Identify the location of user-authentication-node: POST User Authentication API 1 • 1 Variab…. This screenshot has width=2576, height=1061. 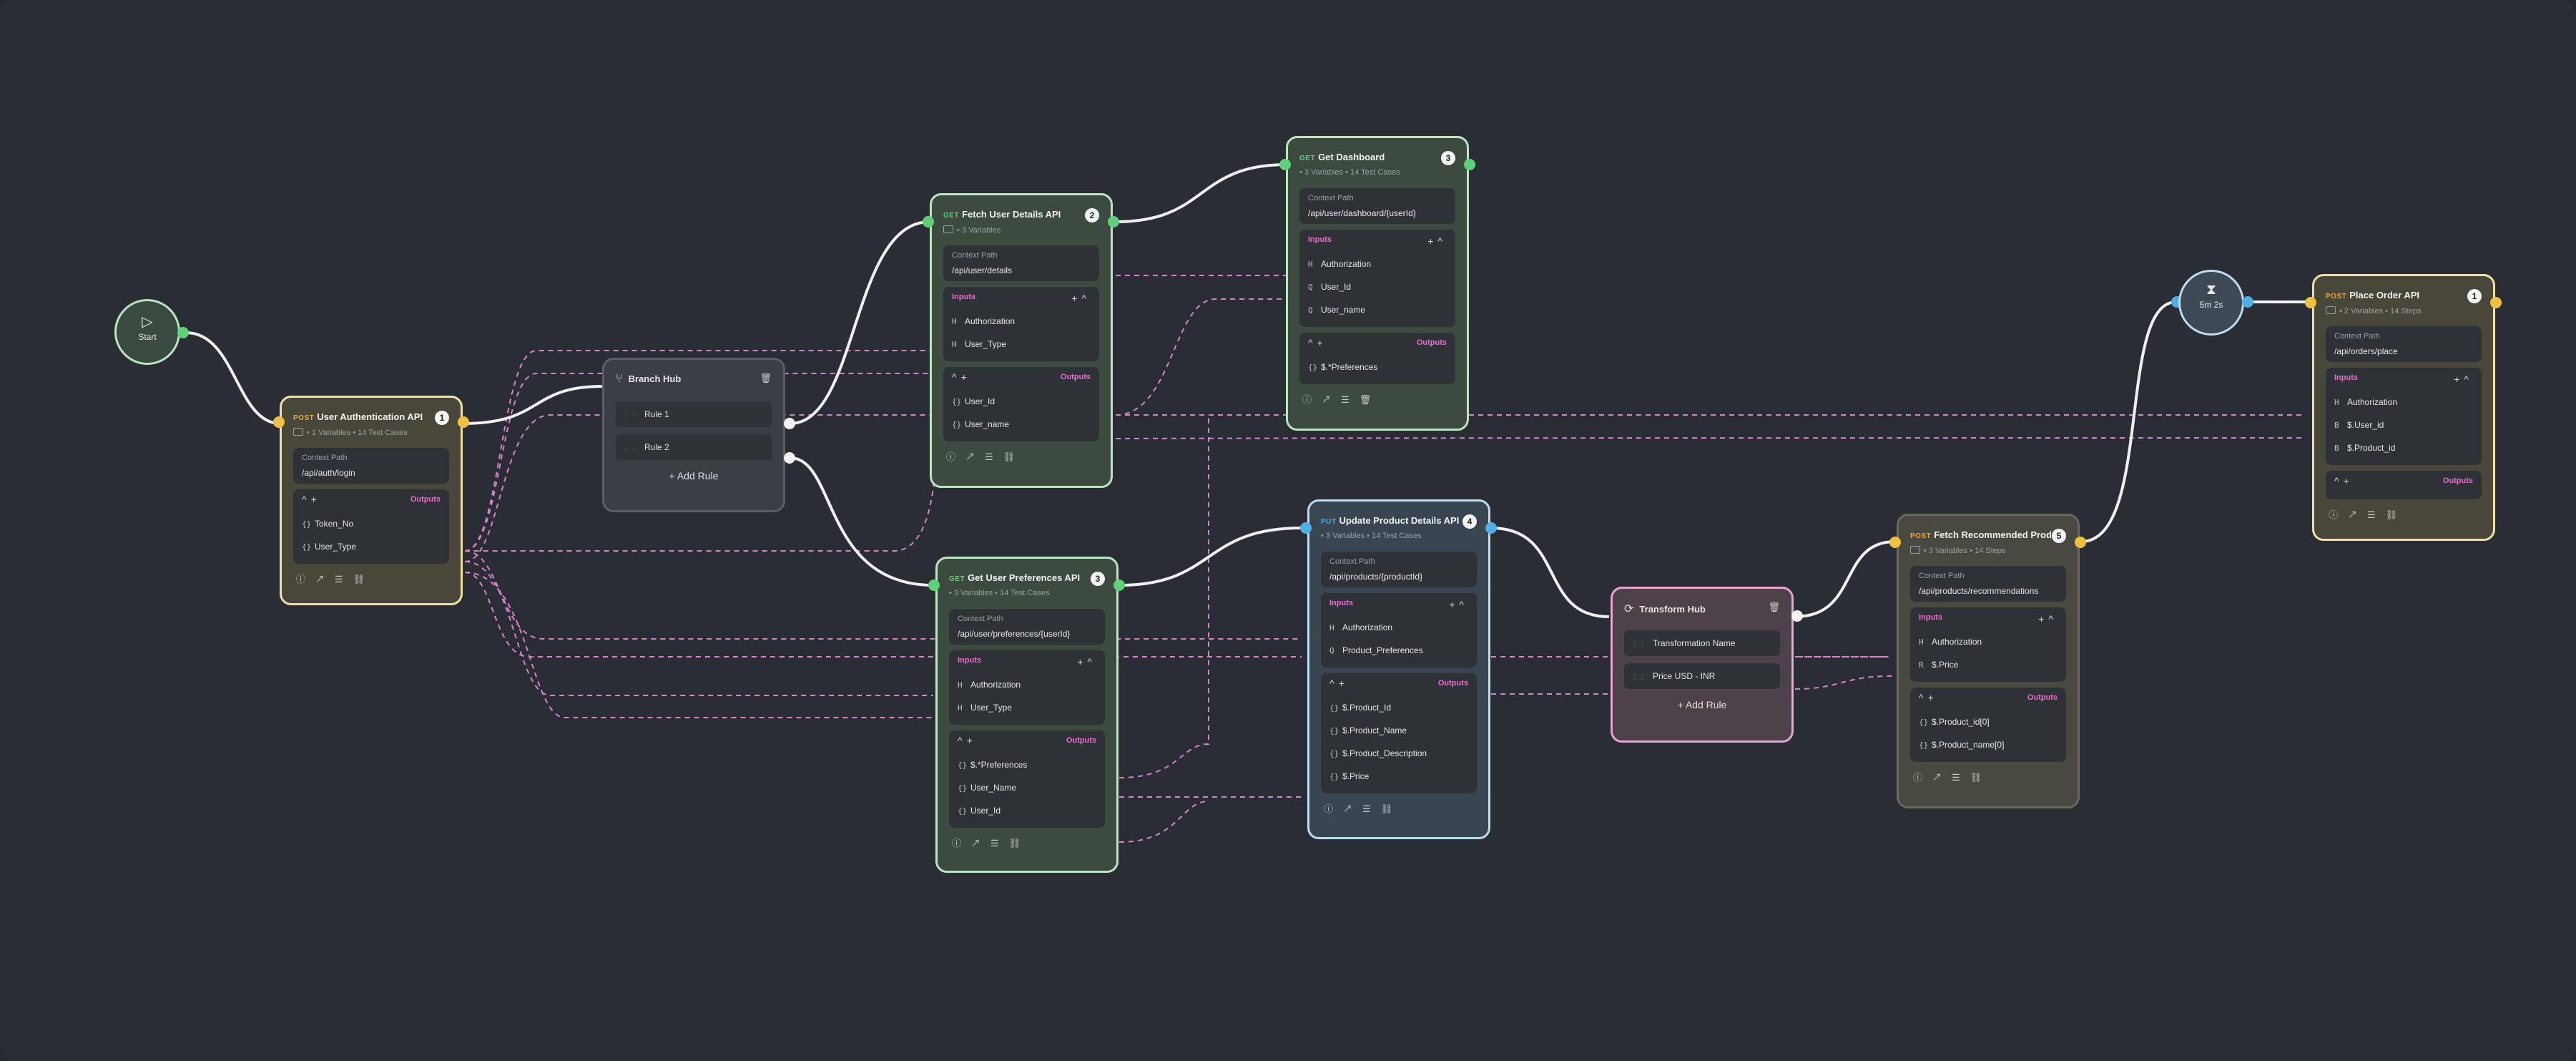
(372, 501).